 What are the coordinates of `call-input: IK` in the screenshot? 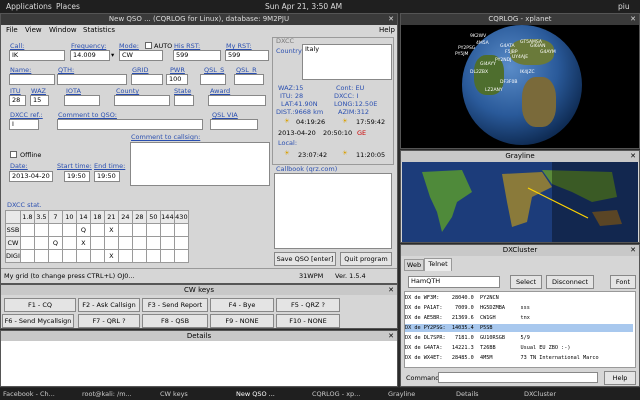 It's located at (37, 55).